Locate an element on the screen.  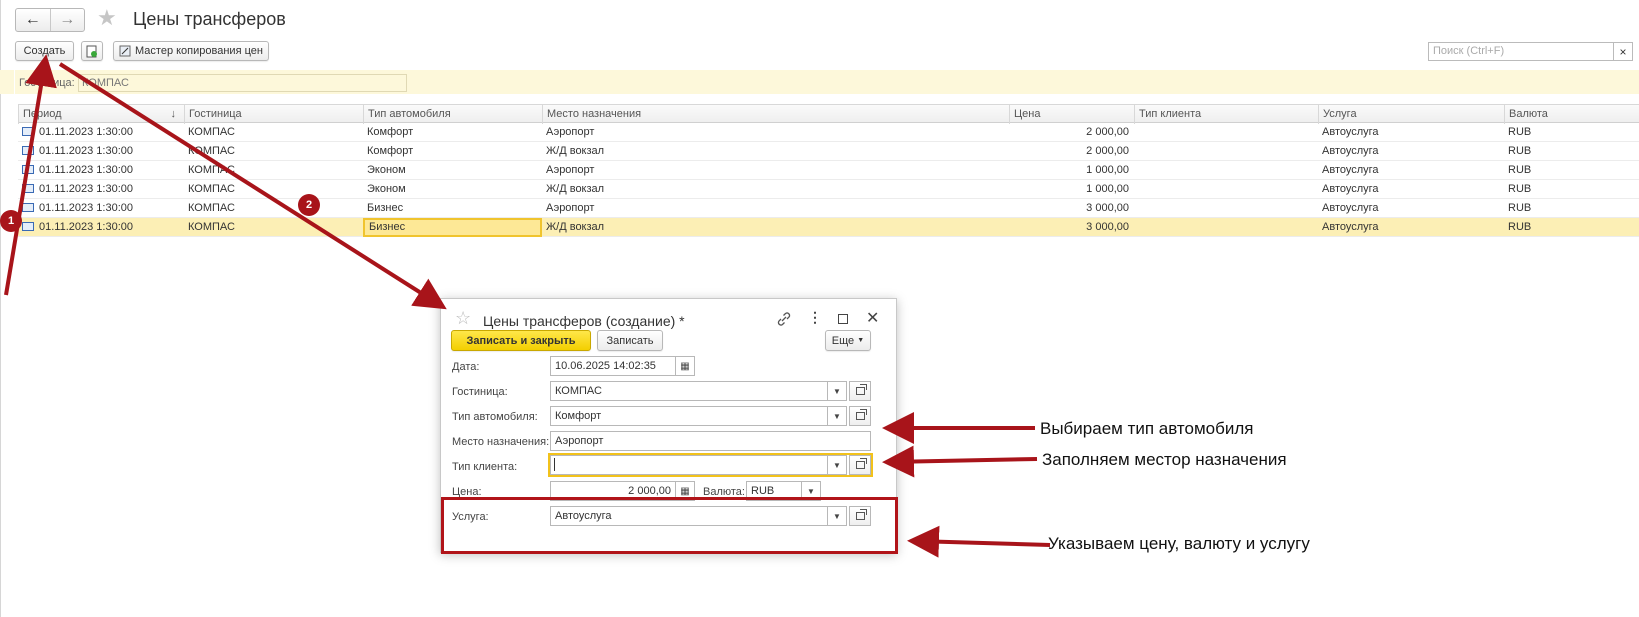
arrow-price is located at coordinates (979, 541).